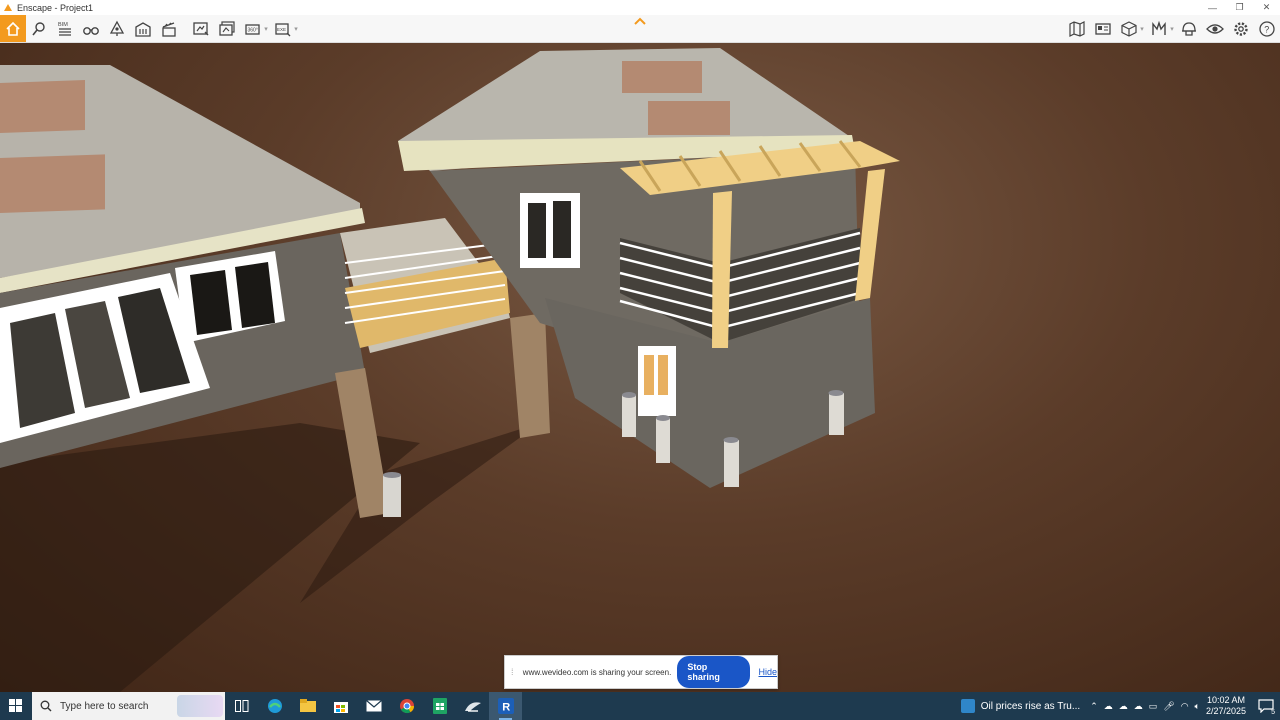 This screenshot has width=1280, height=720. I want to click on home-icon, so click(13, 28).